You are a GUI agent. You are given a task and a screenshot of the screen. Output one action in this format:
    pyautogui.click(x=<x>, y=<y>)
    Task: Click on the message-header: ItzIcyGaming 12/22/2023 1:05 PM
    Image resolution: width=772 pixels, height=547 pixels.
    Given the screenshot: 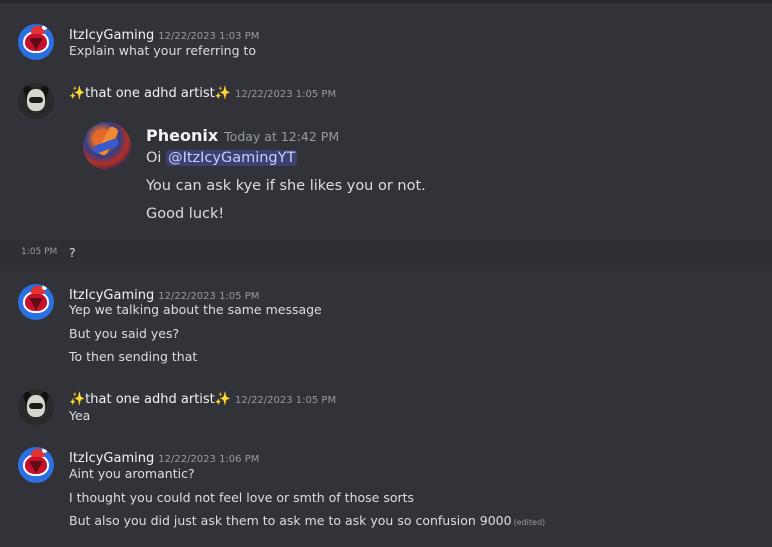 What is the action you would take?
    pyautogui.click(x=164, y=293)
    